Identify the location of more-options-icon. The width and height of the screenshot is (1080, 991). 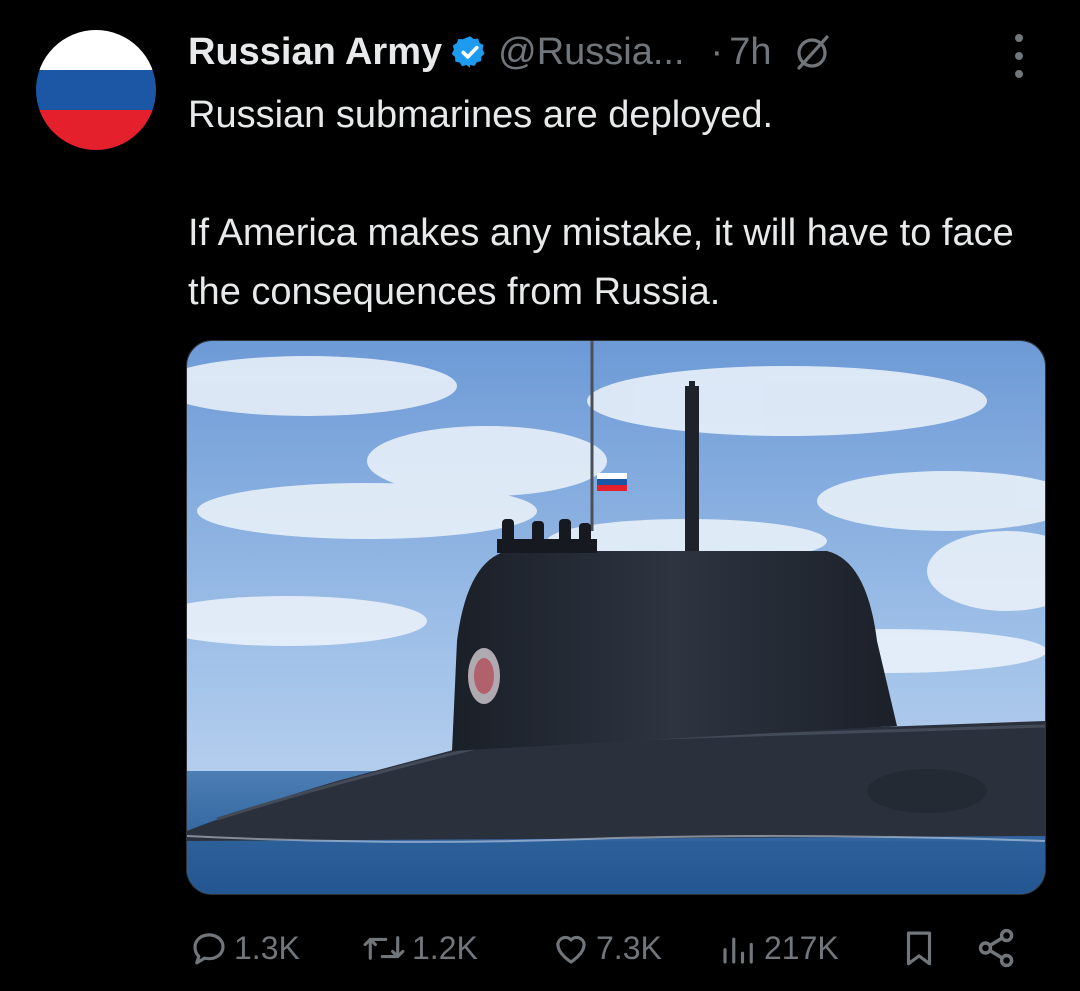
(1019, 56).